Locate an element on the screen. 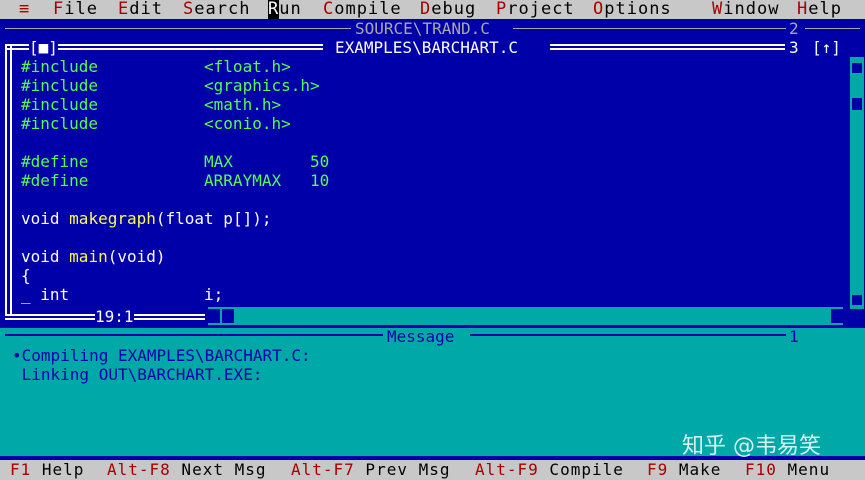 Image resolution: width=865 pixels, height=480 pixels. status-menu-key: F10 is located at coordinates (761, 469).